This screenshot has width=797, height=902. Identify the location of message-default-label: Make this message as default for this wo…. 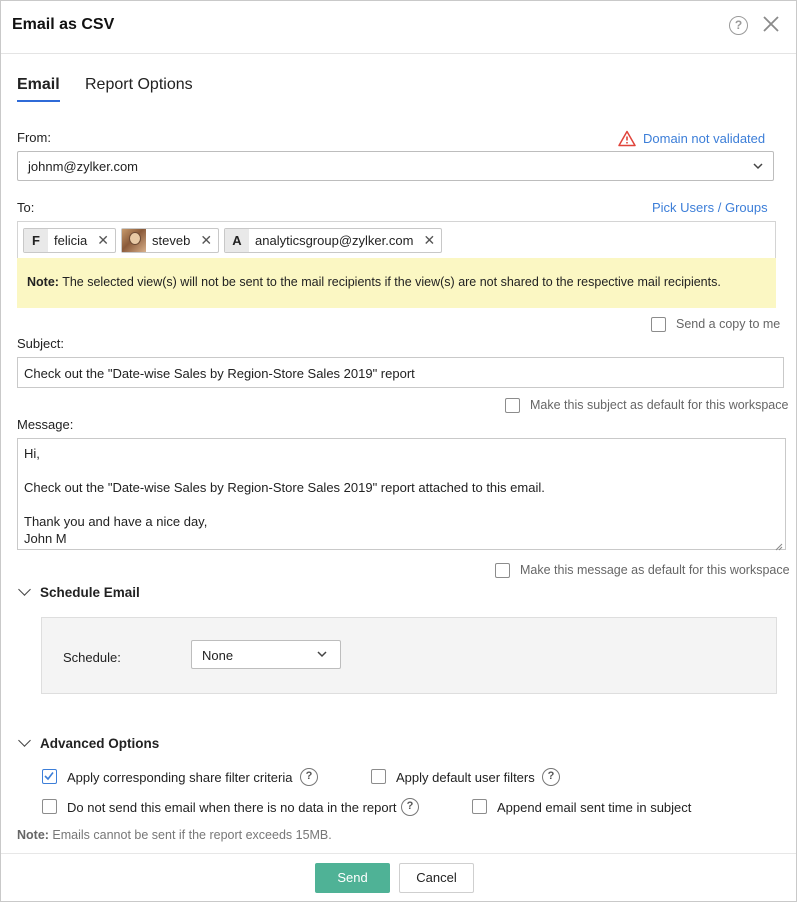
(655, 570).